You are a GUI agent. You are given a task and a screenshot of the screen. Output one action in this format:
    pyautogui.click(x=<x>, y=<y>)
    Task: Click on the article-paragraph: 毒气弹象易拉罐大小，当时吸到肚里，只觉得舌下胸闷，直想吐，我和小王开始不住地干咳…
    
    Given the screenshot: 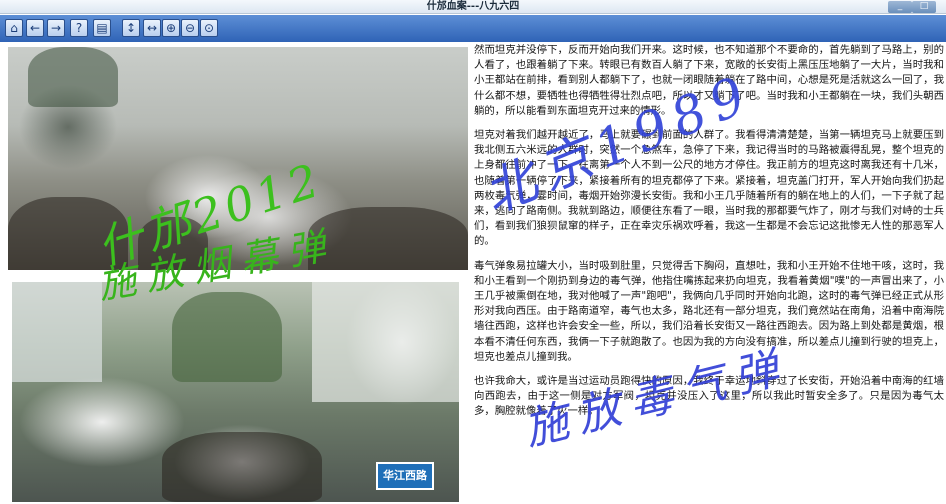 What is the action you would take?
    pyautogui.click(x=709, y=311)
    